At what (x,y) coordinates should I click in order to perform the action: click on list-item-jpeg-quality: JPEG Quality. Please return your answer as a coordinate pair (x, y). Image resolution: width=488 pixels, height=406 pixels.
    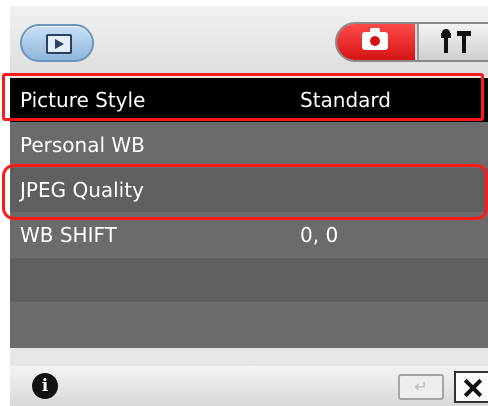
    Looking at the image, I should click on (249, 190).